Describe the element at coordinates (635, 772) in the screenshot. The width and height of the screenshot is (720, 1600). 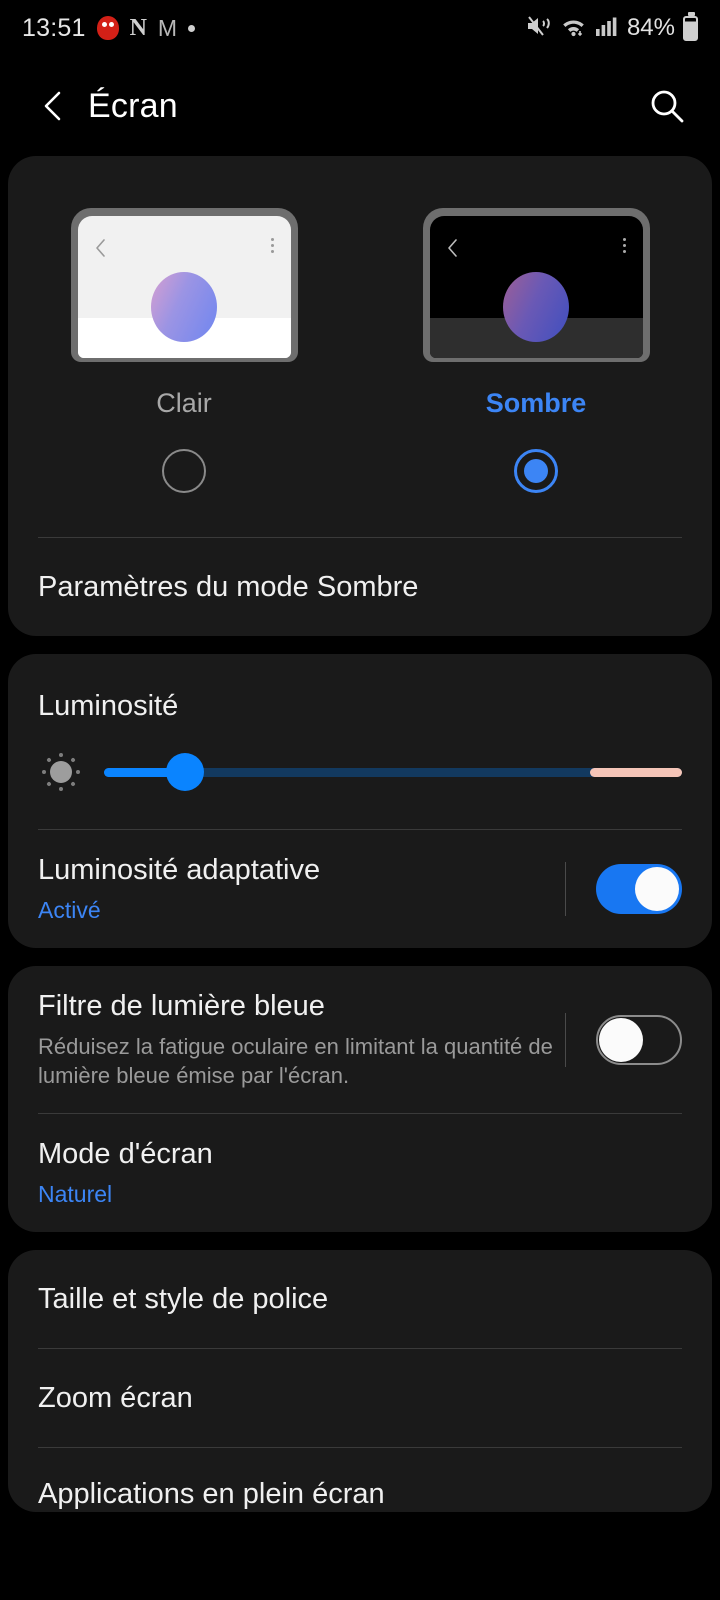
I see `slider-warm-zone` at that location.